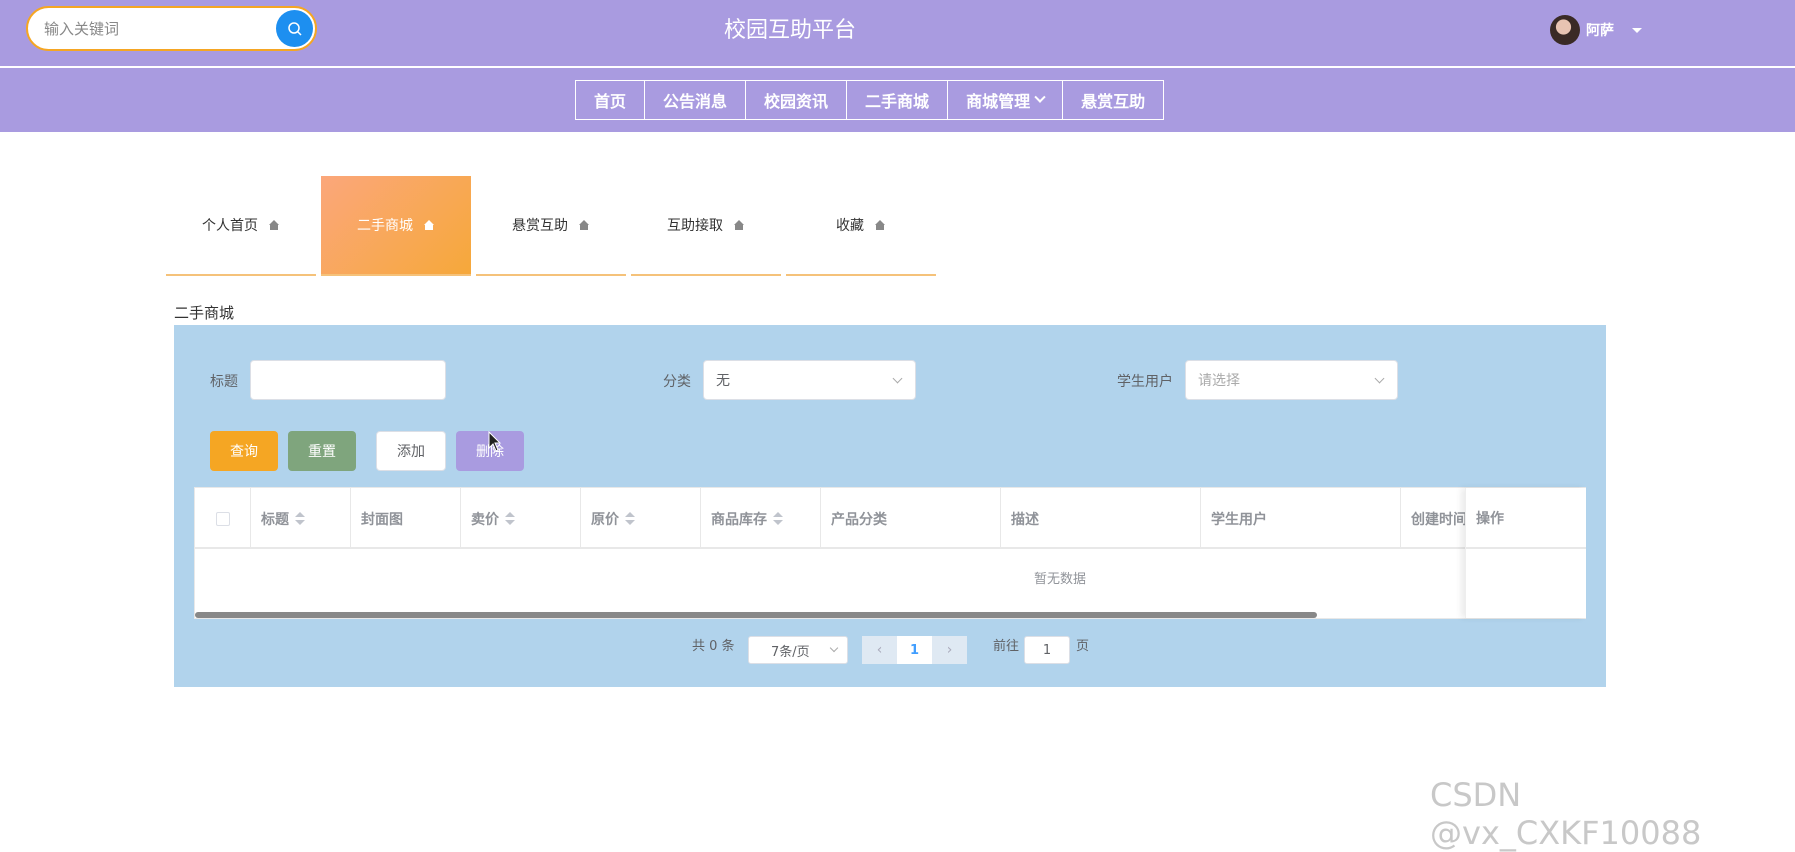 This screenshot has width=1795, height=852. I want to click on nav-home: 首页, so click(610, 100).